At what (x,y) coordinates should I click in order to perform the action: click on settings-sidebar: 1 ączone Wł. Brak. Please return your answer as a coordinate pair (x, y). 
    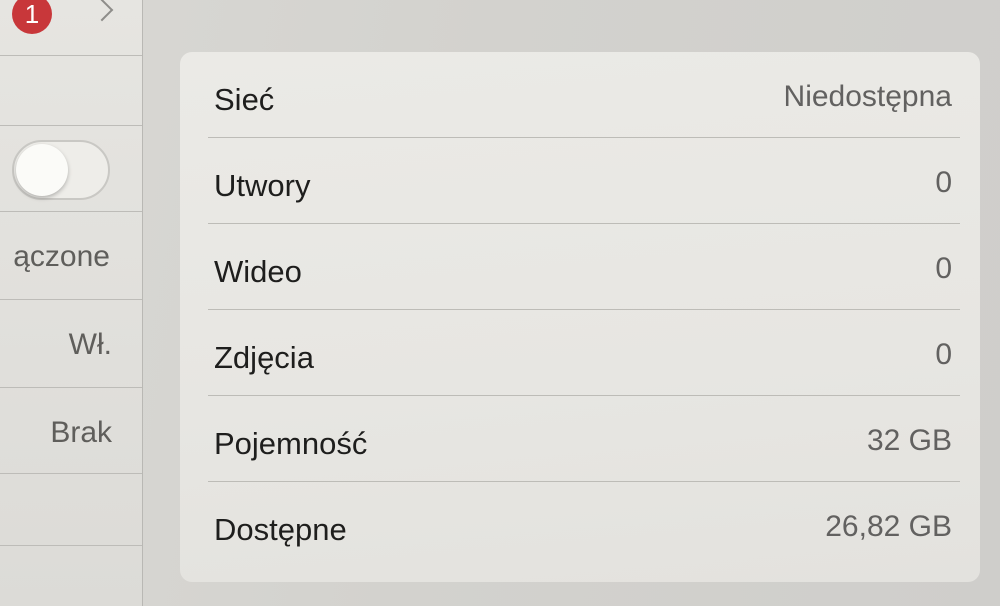
    Looking at the image, I should click on (71, 303).